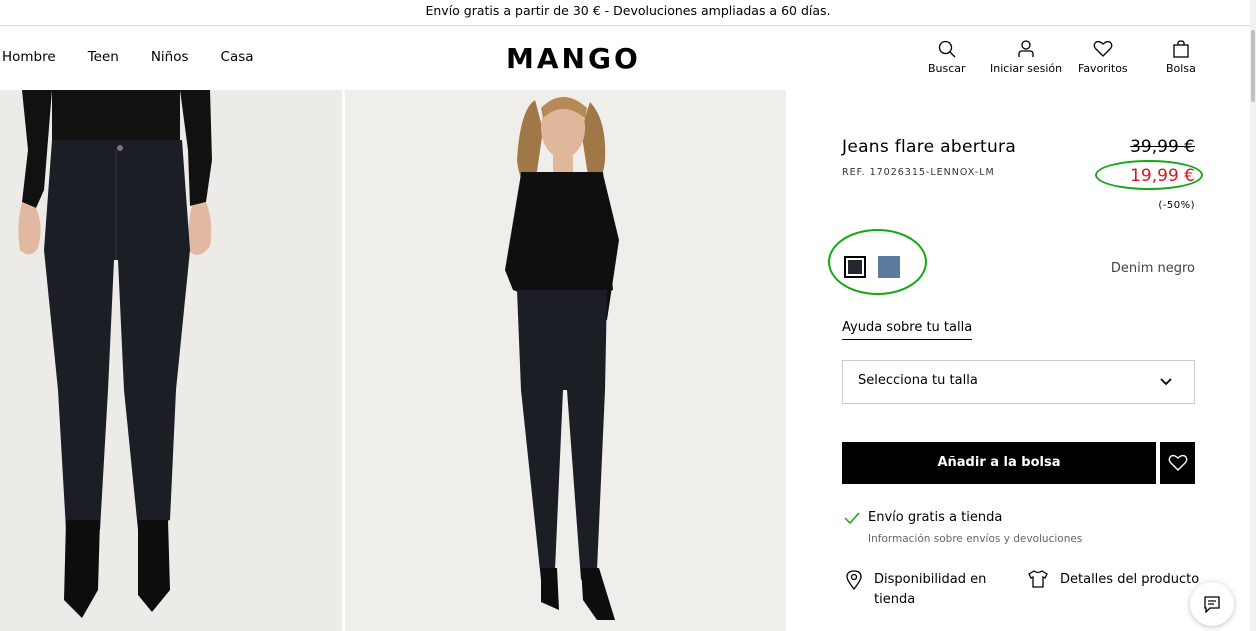 The width and height of the screenshot is (1256, 631). I want to click on user-icon, so click(1026, 48).